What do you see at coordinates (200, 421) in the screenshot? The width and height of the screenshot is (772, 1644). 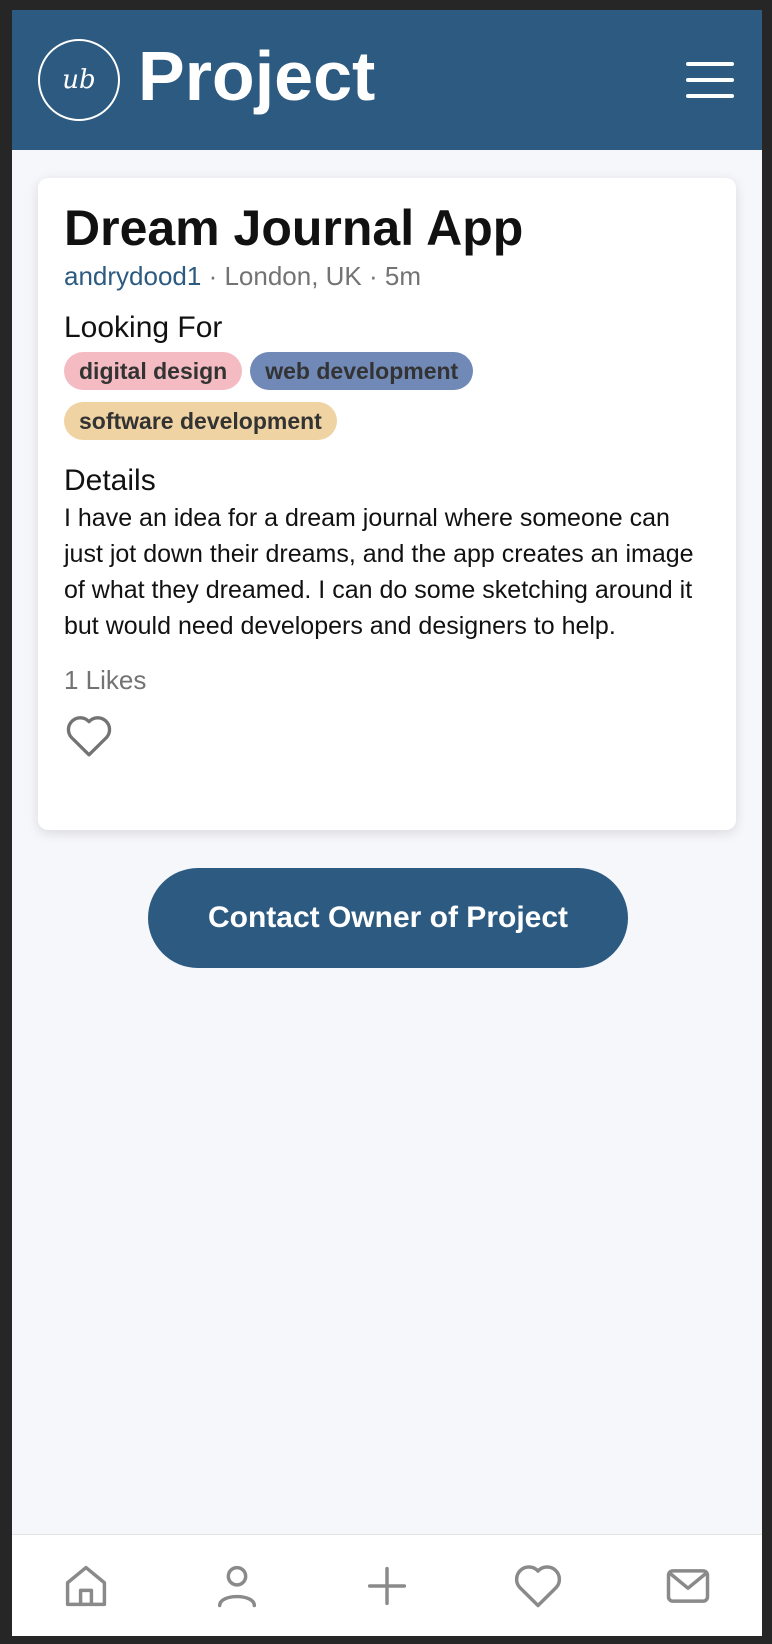 I see `tag-software-development: software development` at bounding box center [200, 421].